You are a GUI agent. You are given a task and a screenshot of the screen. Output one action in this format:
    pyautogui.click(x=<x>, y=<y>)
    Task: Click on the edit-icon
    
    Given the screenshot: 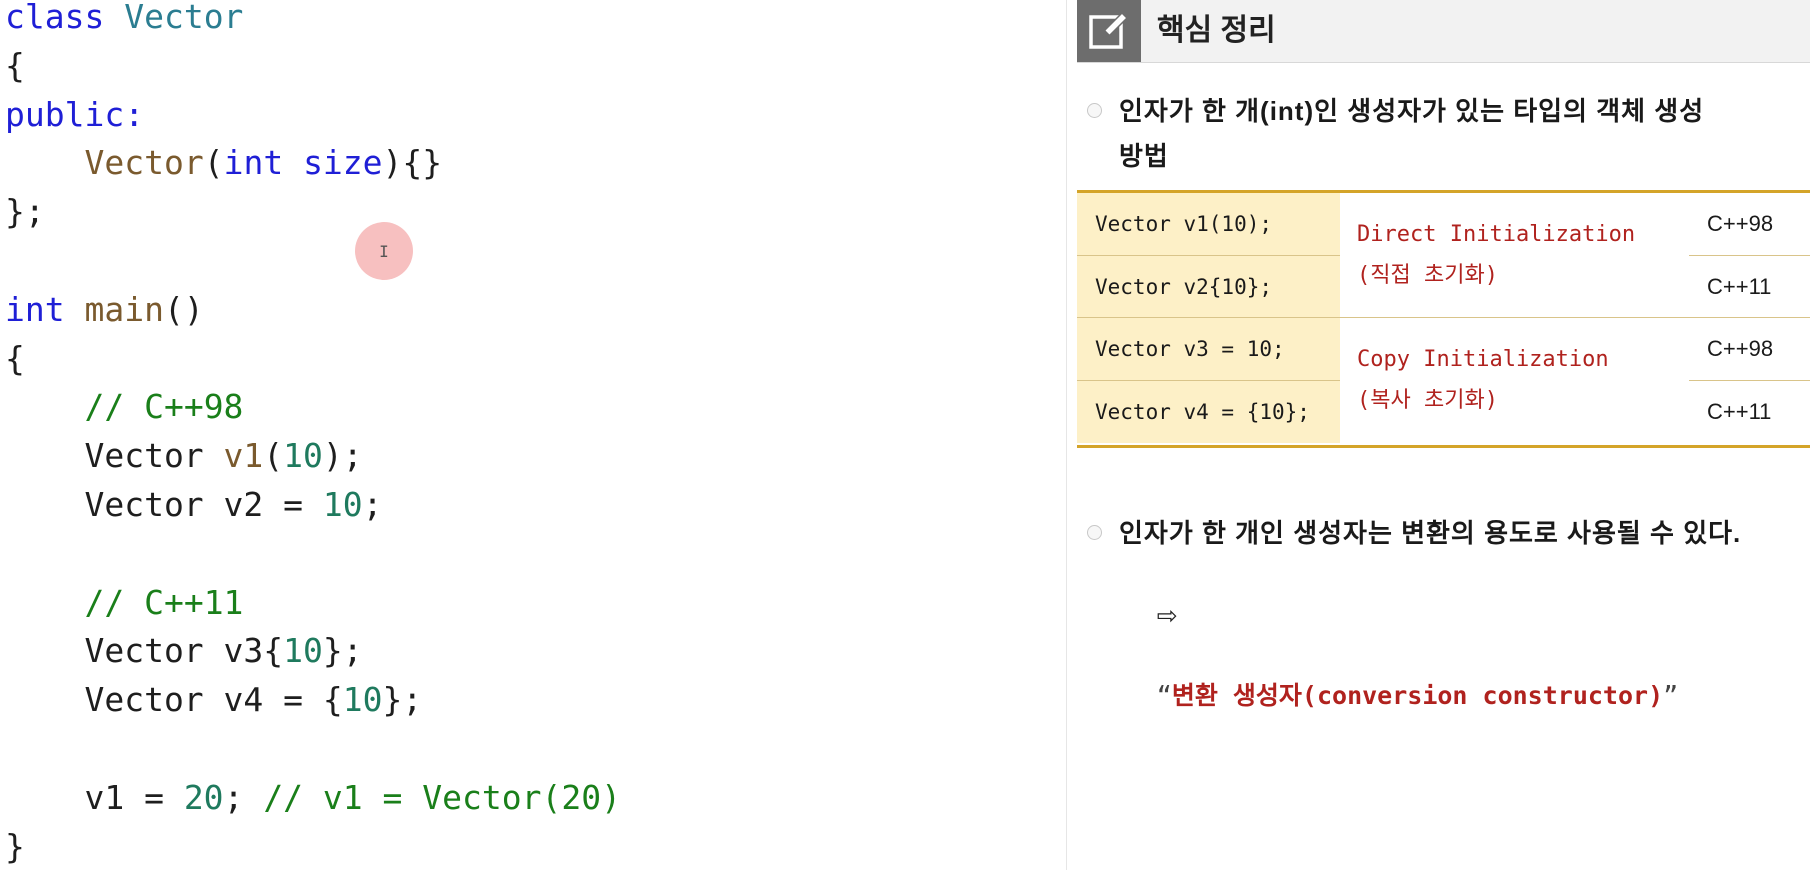 What is the action you would take?
    pyautogui.click(x=1109, y=31)
    